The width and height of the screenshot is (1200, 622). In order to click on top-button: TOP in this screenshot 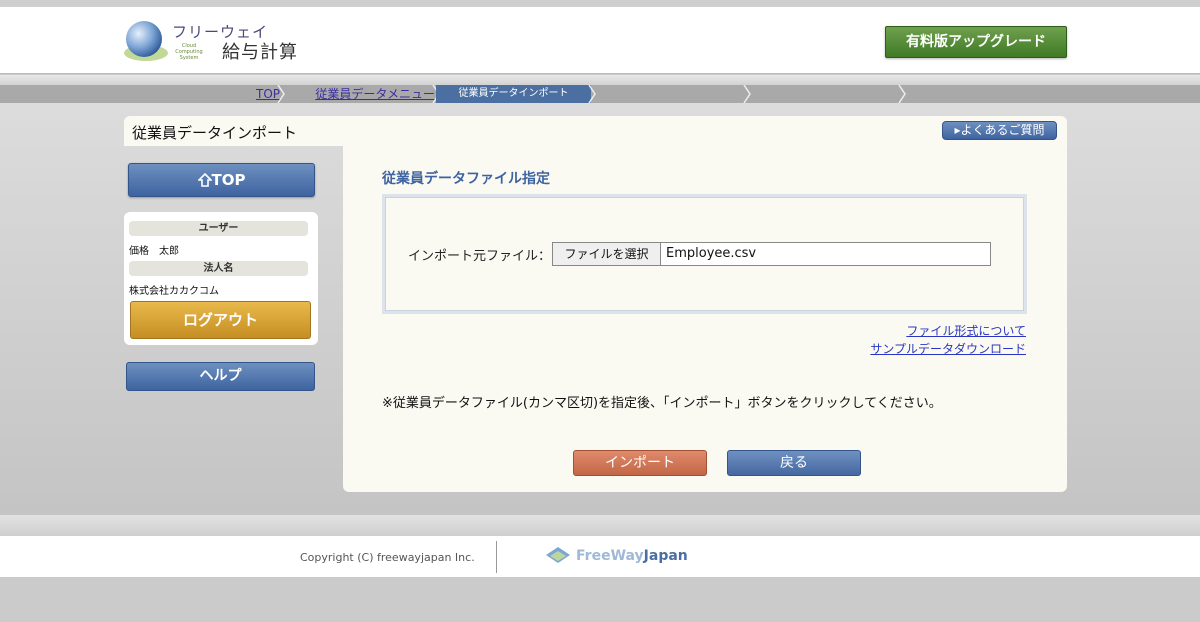, I will do `click(221, 180)`.